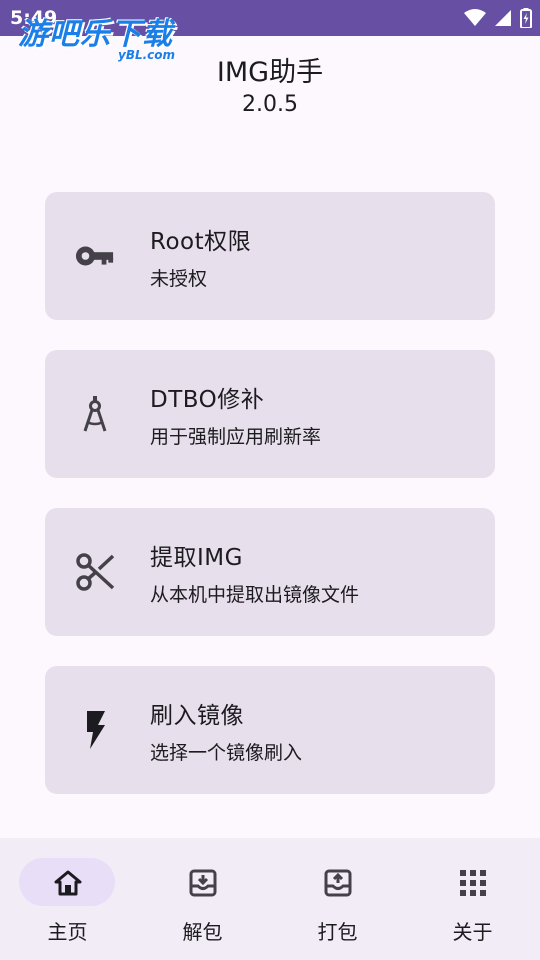 Image resolution: width=540 pixels, height=960 pixels. I want to click on app-version: 2.0.5, so click(270, 104).